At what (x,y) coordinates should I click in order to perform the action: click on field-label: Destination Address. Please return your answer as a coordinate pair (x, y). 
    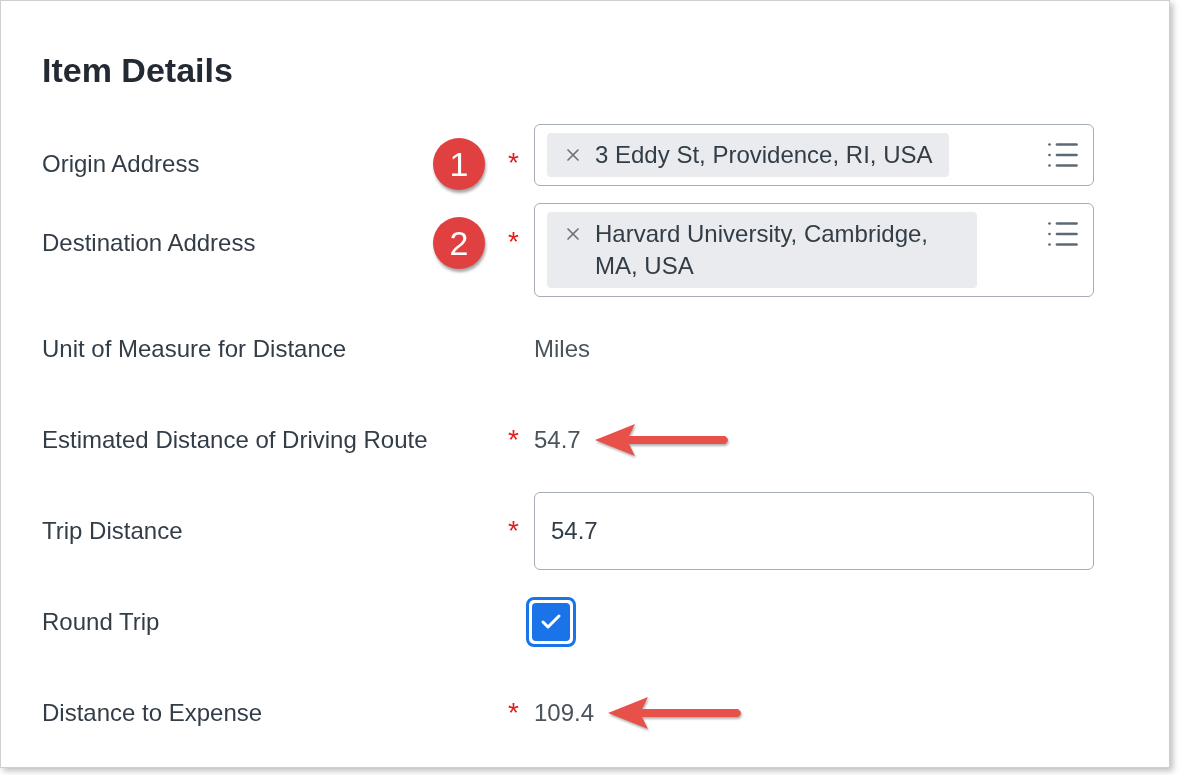
    Looking at the image, I should click on (149, 243).